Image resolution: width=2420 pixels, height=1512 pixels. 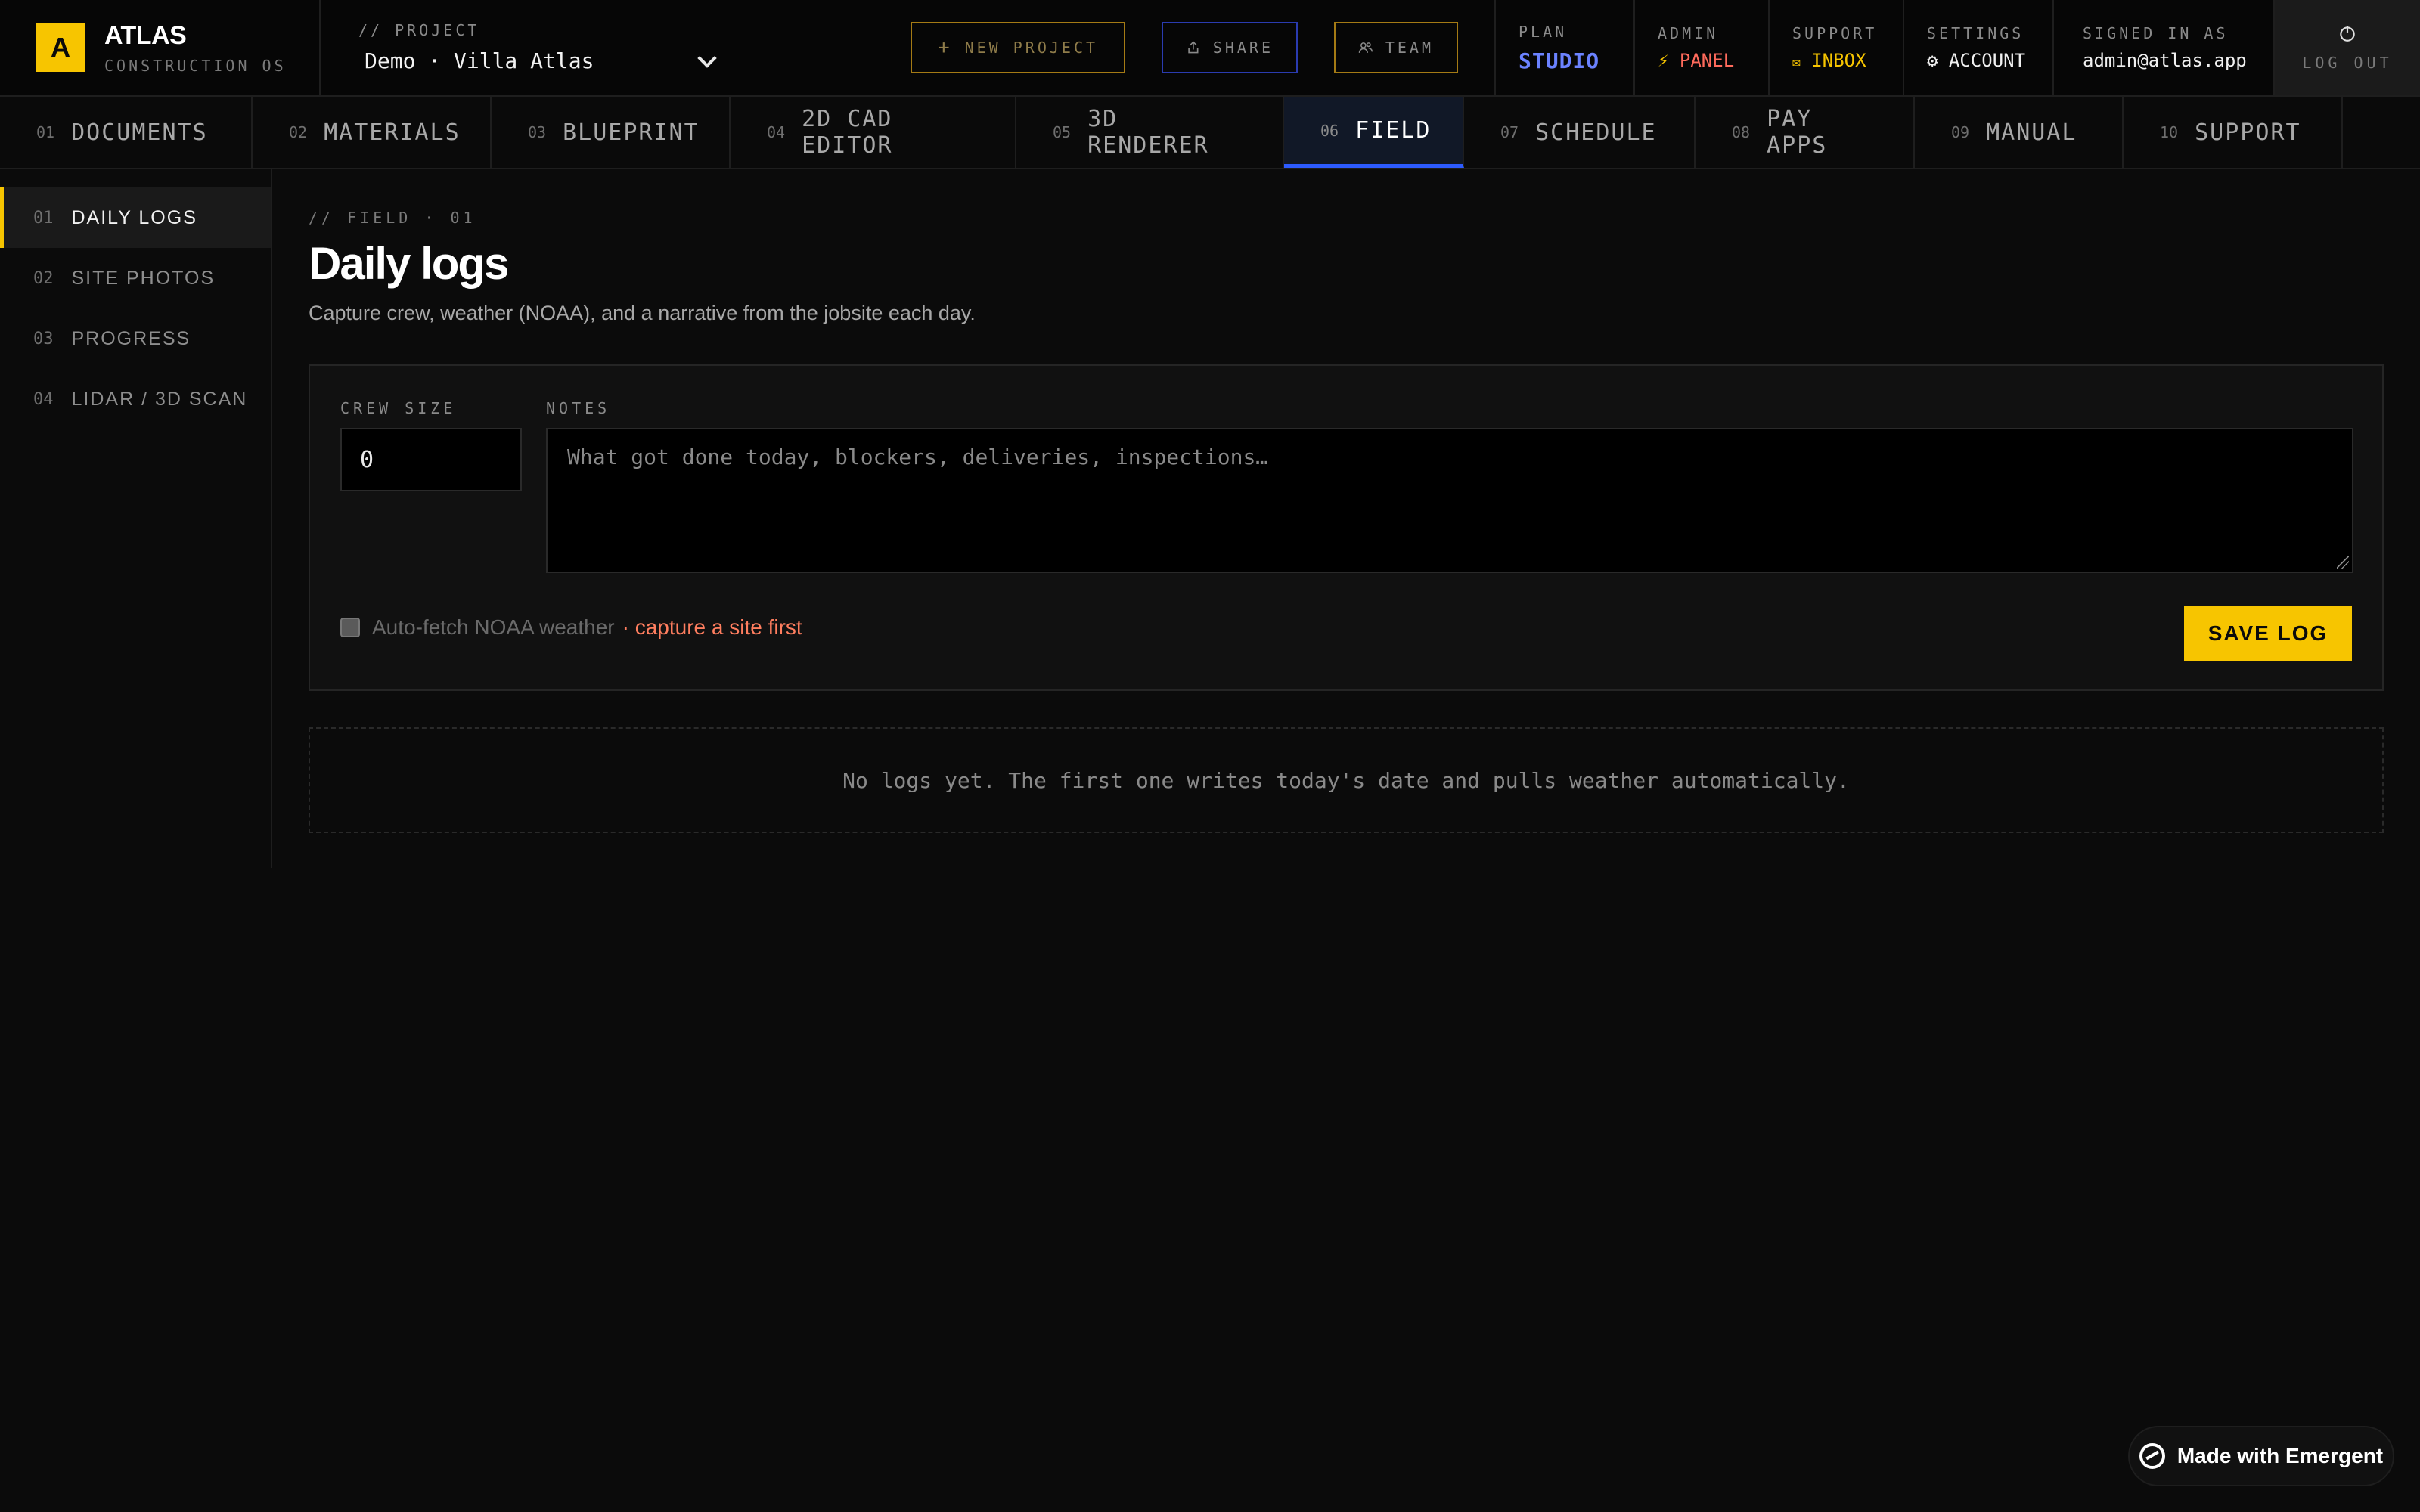 What do you see at coordinates (2152, 1456) in the screenshot?
I see `emergent-logo-icon` at bounding box center [2152, 1456].